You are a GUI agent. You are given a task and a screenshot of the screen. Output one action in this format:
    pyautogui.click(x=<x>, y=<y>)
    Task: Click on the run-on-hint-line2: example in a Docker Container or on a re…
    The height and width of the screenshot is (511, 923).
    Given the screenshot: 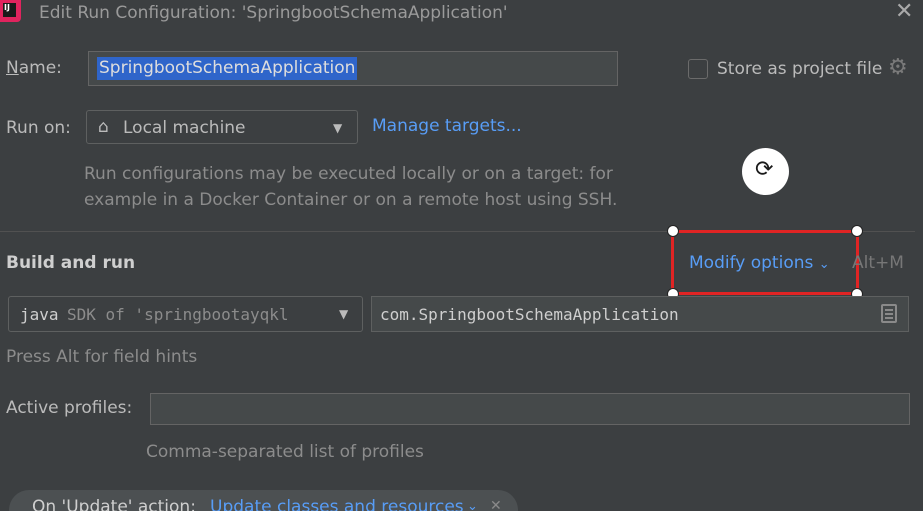 What is the action you would take?
    pyautogui.click(x=351, y=200)
    